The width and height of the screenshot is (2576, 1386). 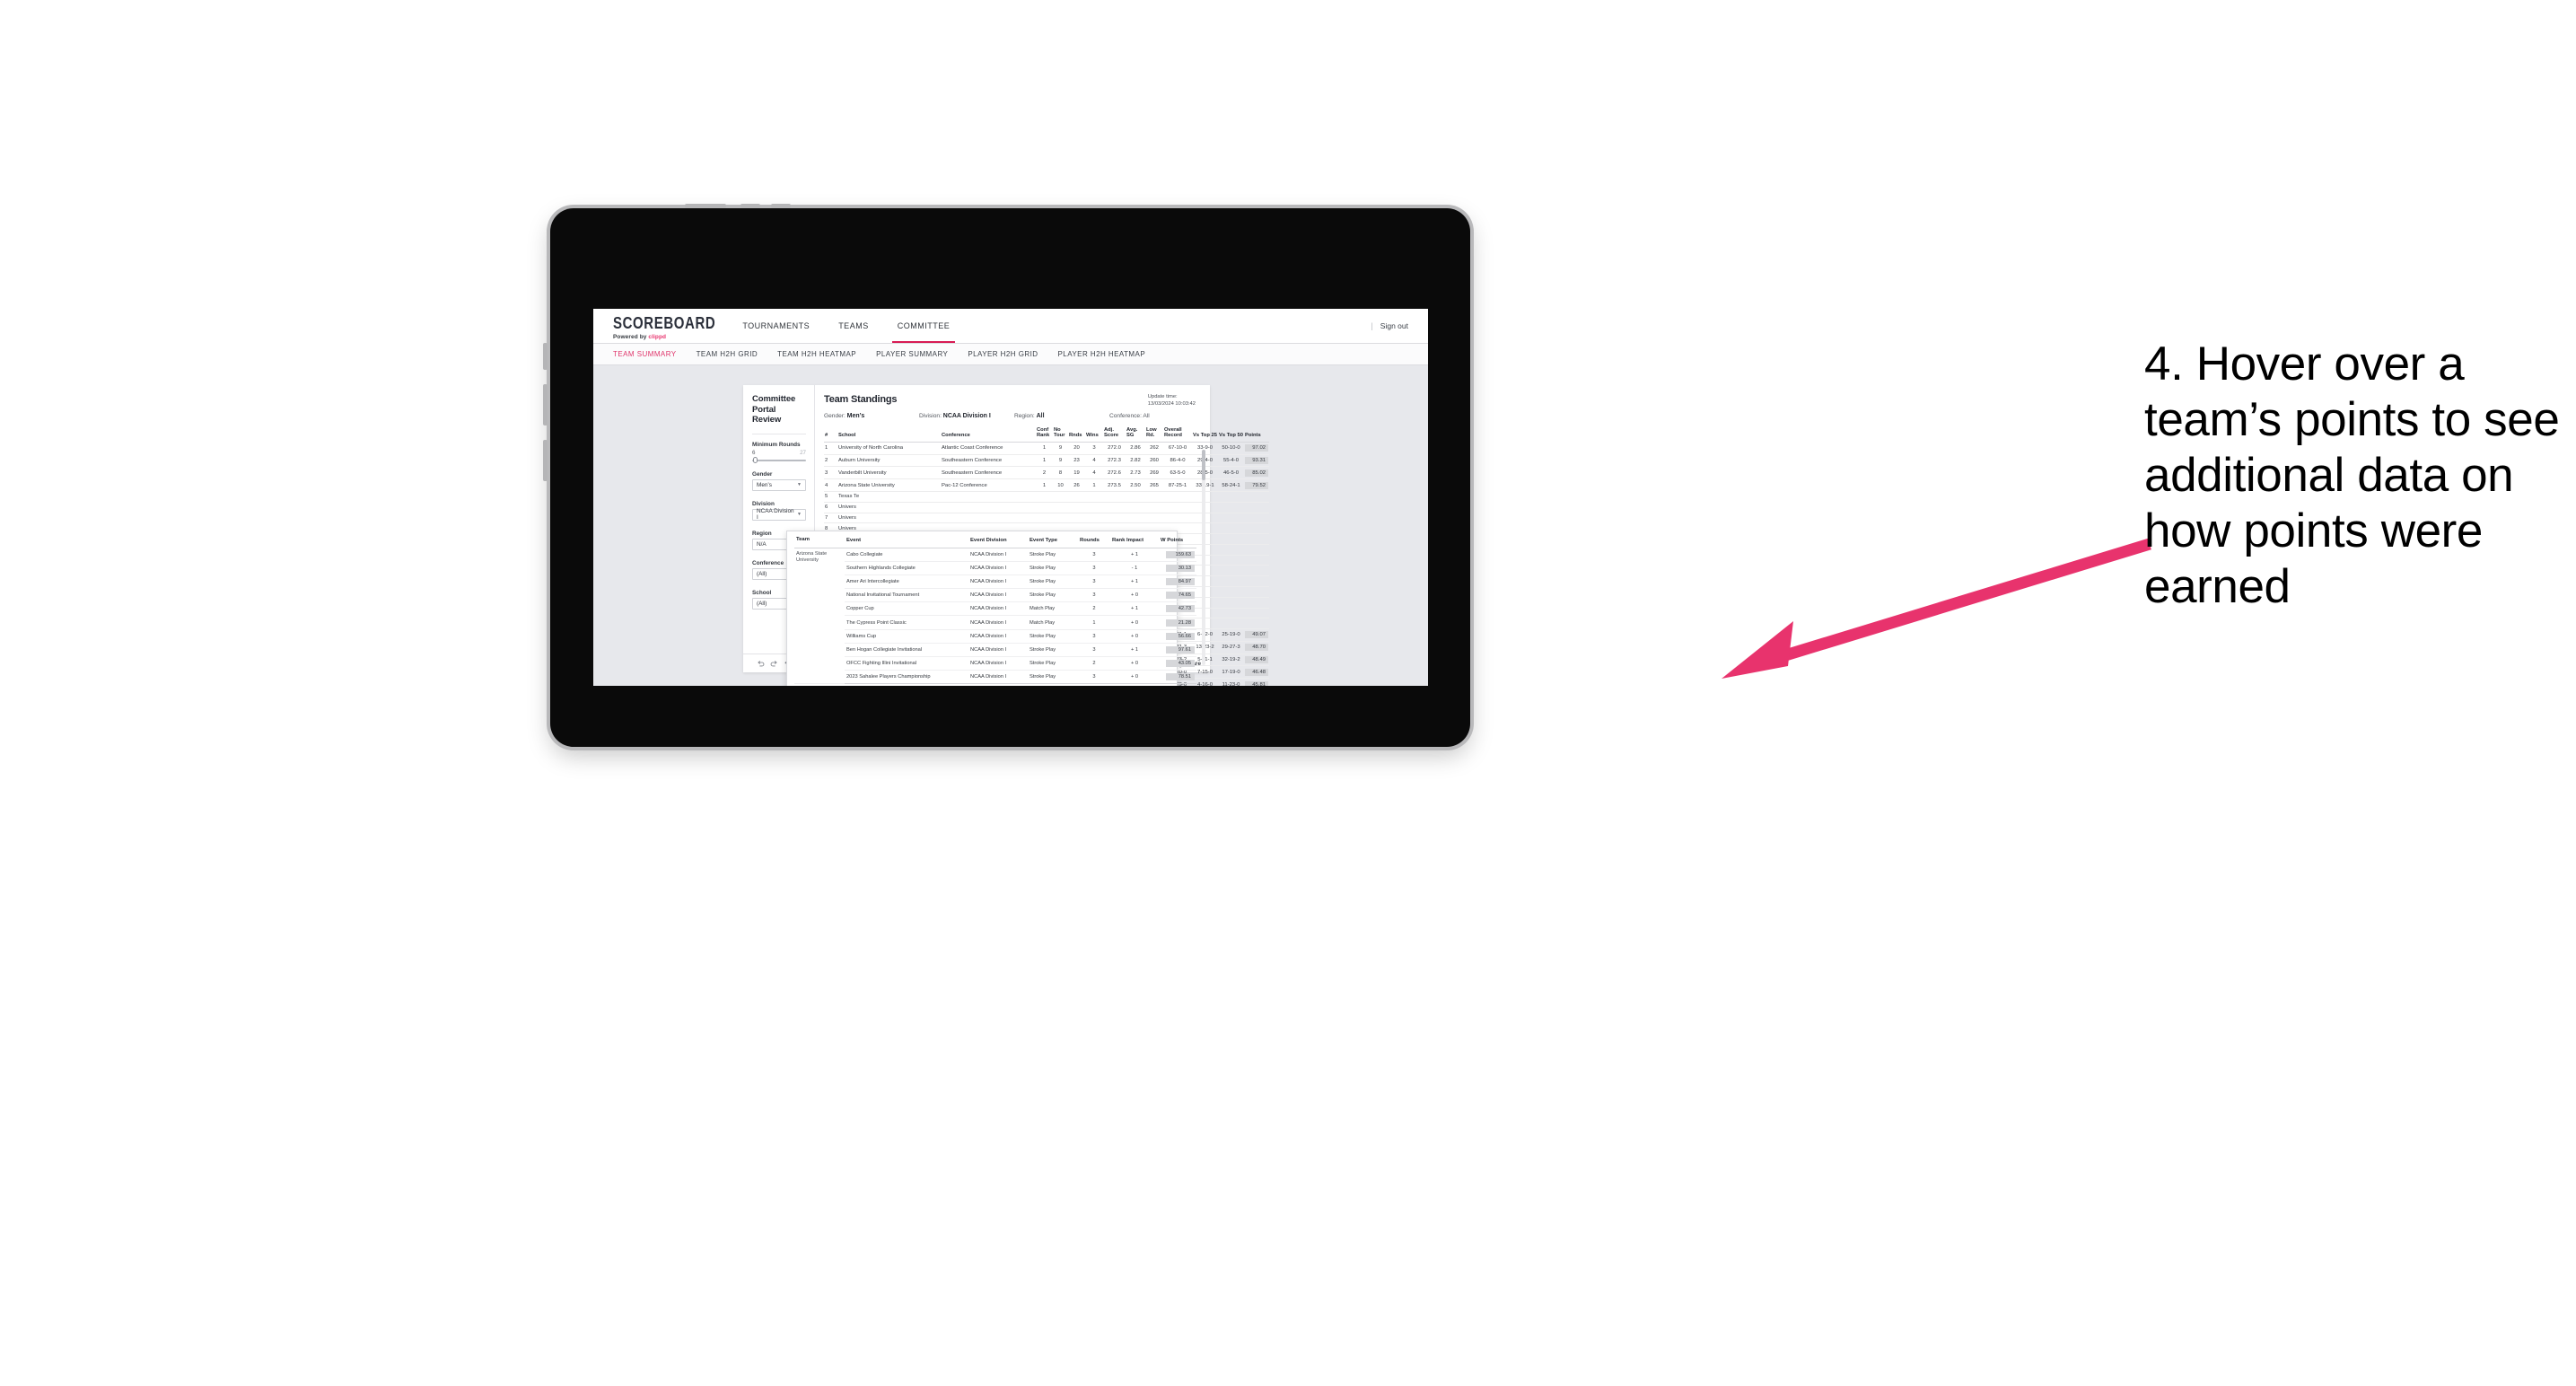 I want to click on cell-school: Arizona State University, so click(x=889, y=485).